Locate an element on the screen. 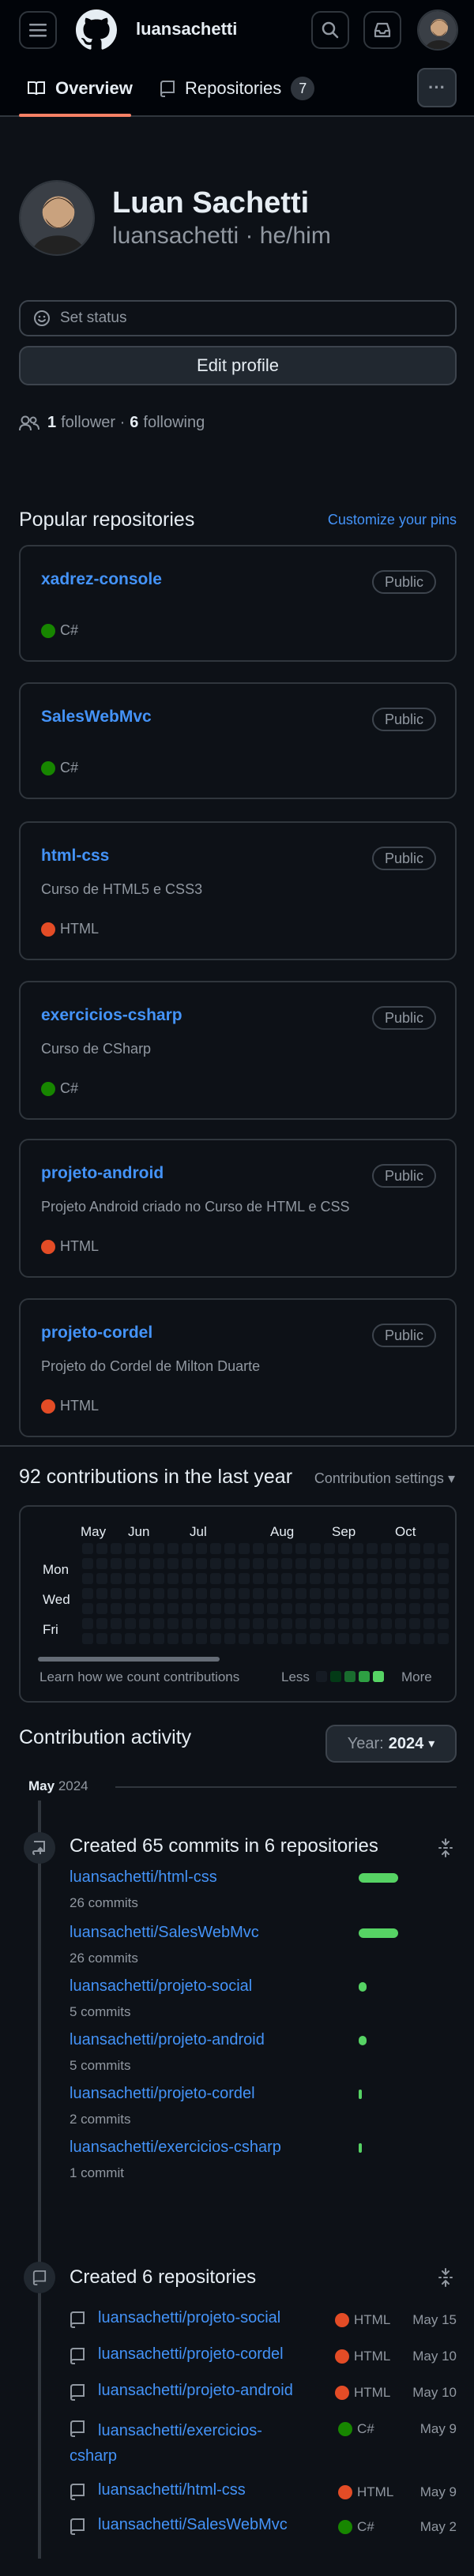 The height and width of the screenshot is (2576, 474). menu-button is located at coordinates (38, 30).